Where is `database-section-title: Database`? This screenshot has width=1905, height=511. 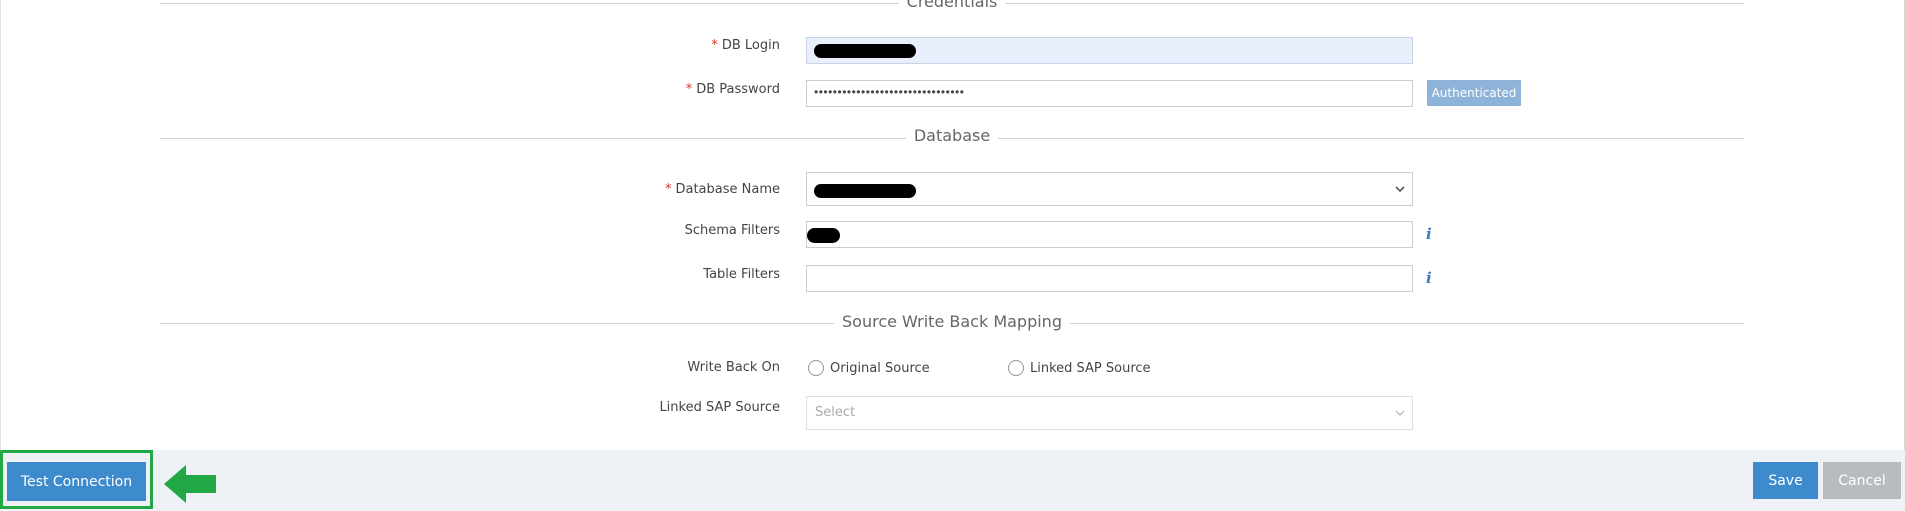
database-section-title: Database is located at coordinates (952, 135).